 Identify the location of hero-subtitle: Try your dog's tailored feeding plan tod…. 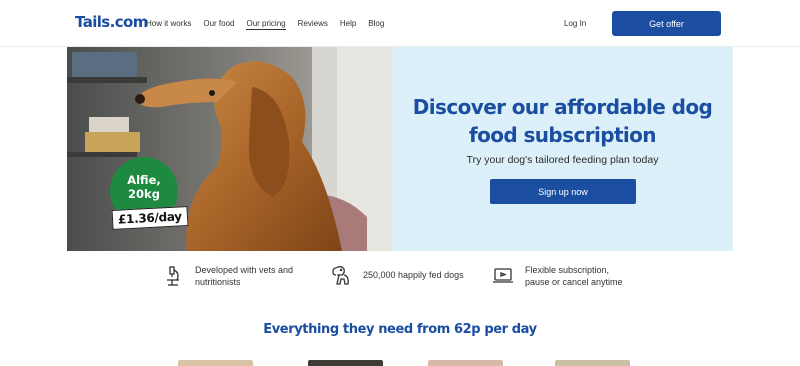
(562, 160).